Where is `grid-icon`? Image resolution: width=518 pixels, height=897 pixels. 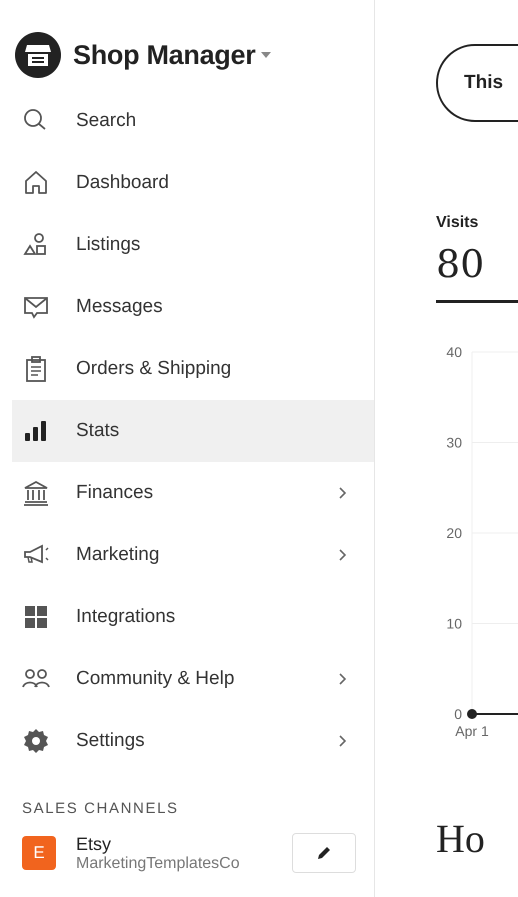
grid-icon is located at coordinates (36, 617).